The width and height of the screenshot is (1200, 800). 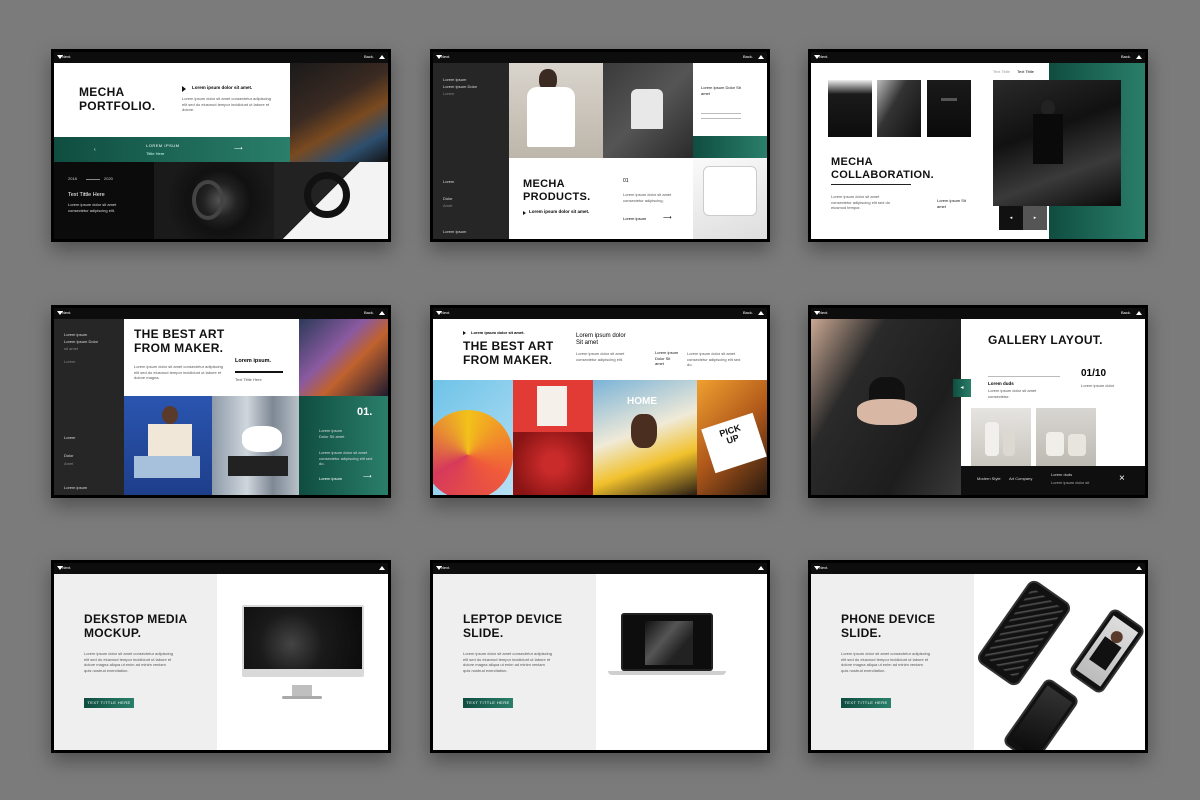 I want to click on tab-1: Text Tittle, so click(x=1001, y=71).